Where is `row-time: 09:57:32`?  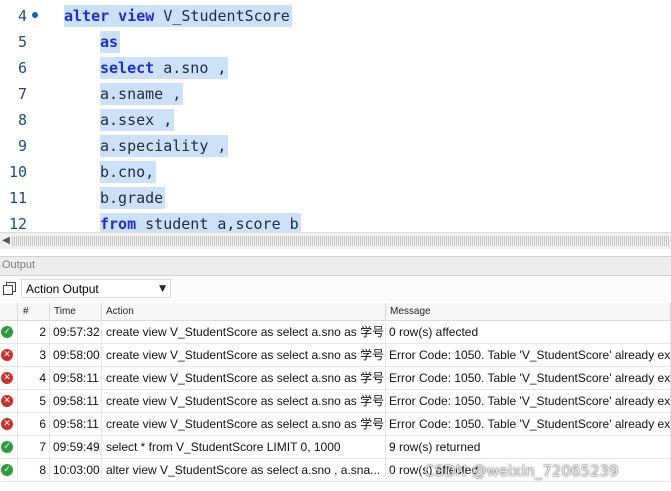
row-time: 09:57:32 is located at coordinates (76, 332).